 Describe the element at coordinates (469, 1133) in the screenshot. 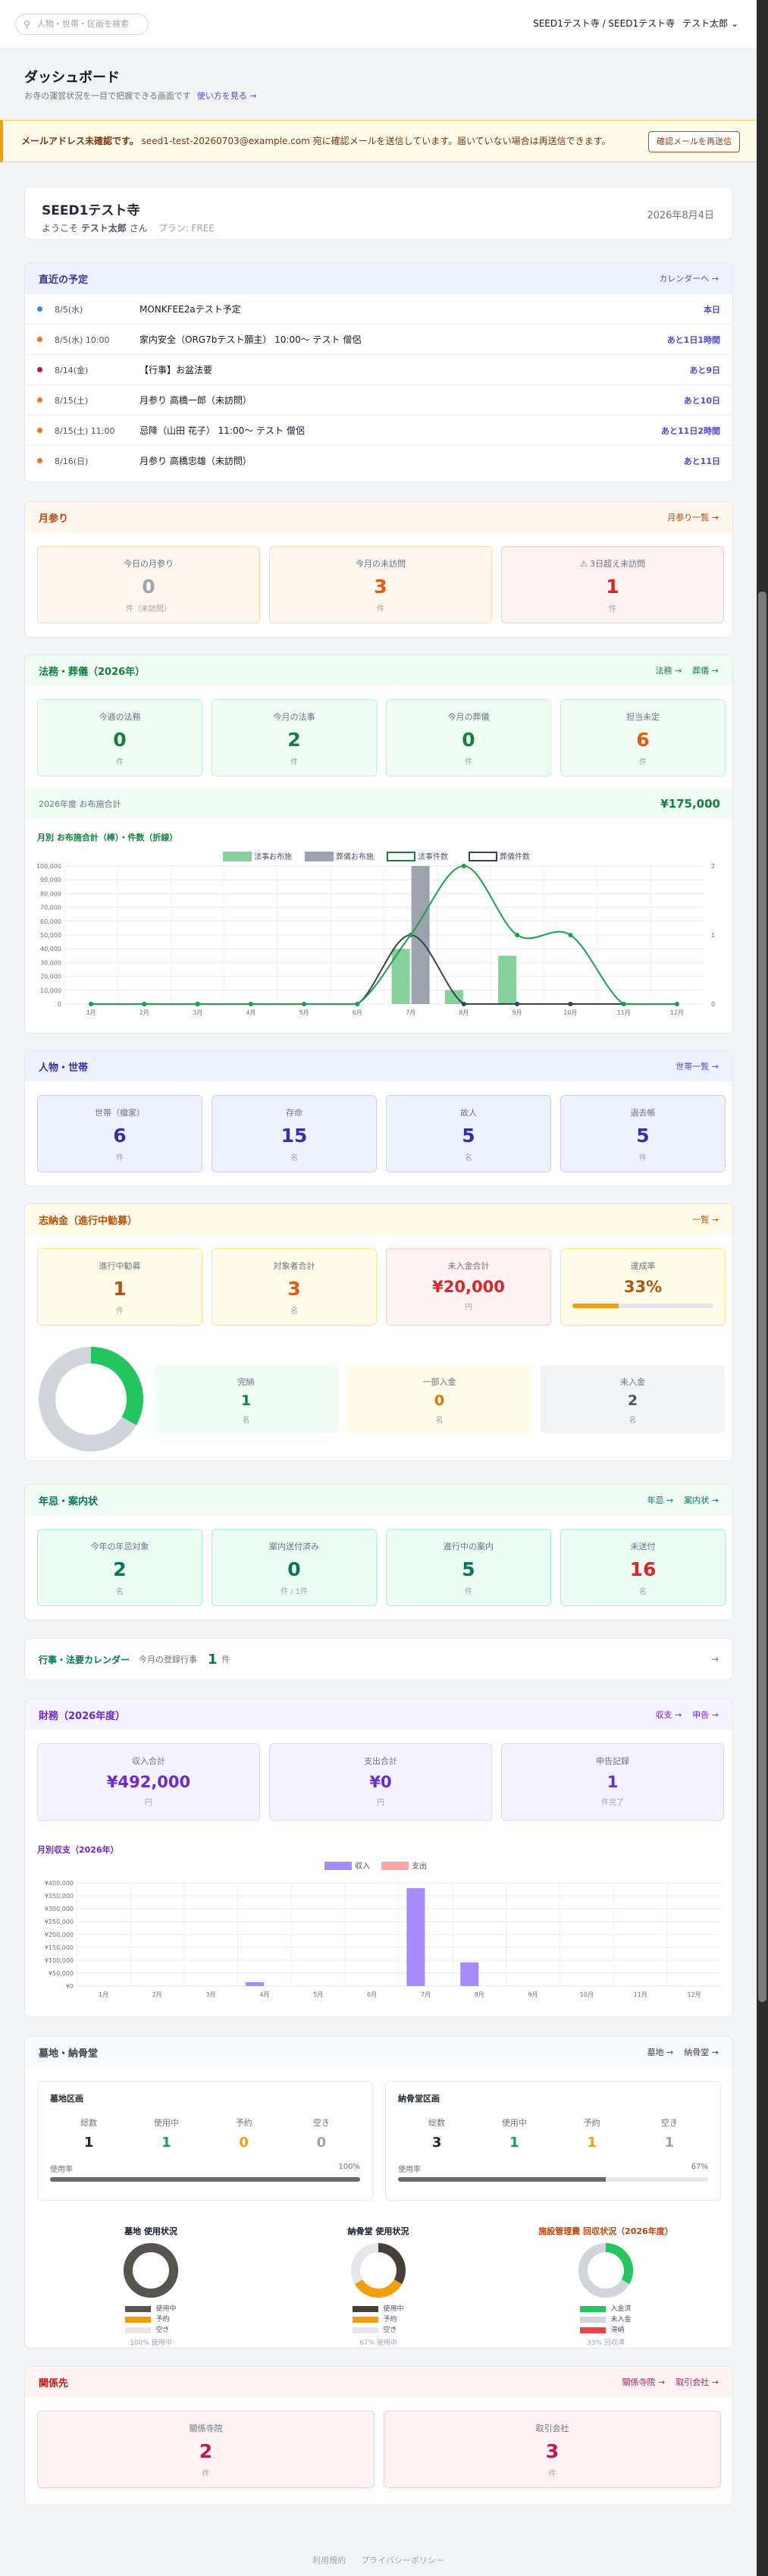

I see `stat-deceased: 故人 5 名` at that location.